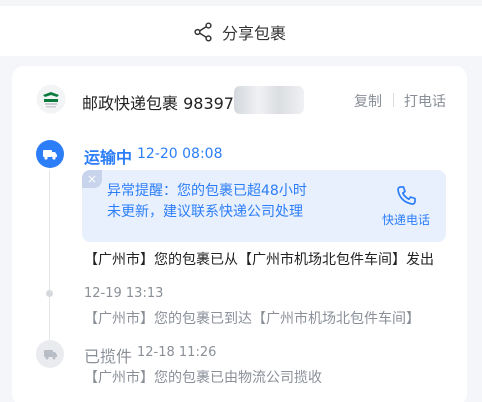 The height and width of the screenshot is (402, 482). What do you see at coordinates (259, 260) in the screenshot?
I see `event-text: 【广州市】您的包裹已从【广州市机场北包件车间】发出` at bounding box center [259, 260].